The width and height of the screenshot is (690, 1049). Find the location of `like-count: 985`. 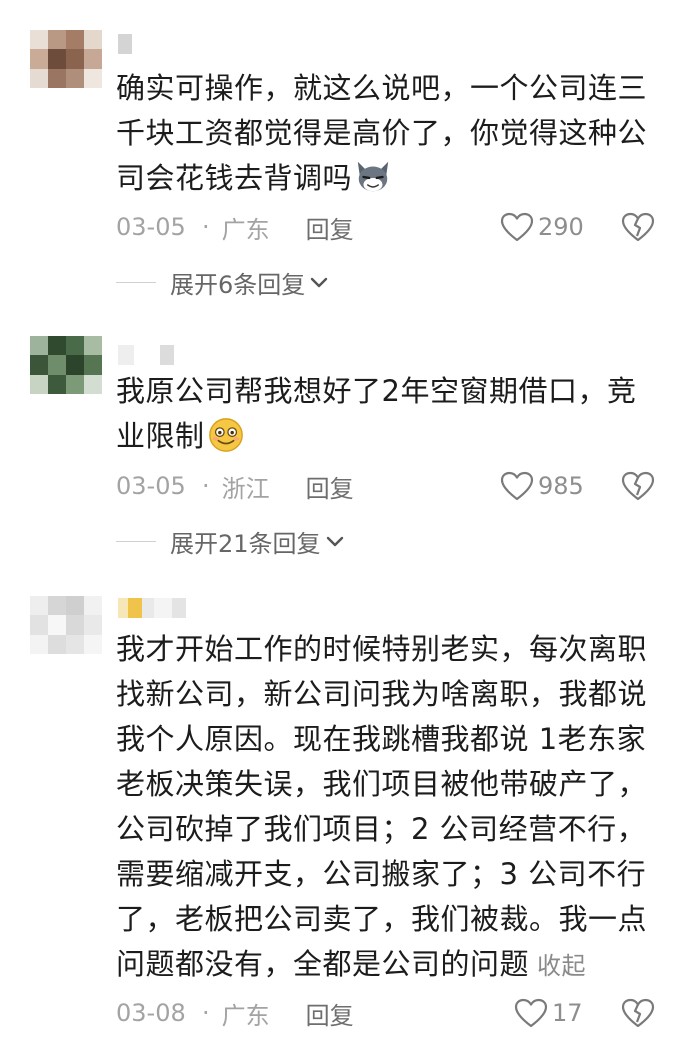

like-count: 985 is located at coordinates (561, 486).